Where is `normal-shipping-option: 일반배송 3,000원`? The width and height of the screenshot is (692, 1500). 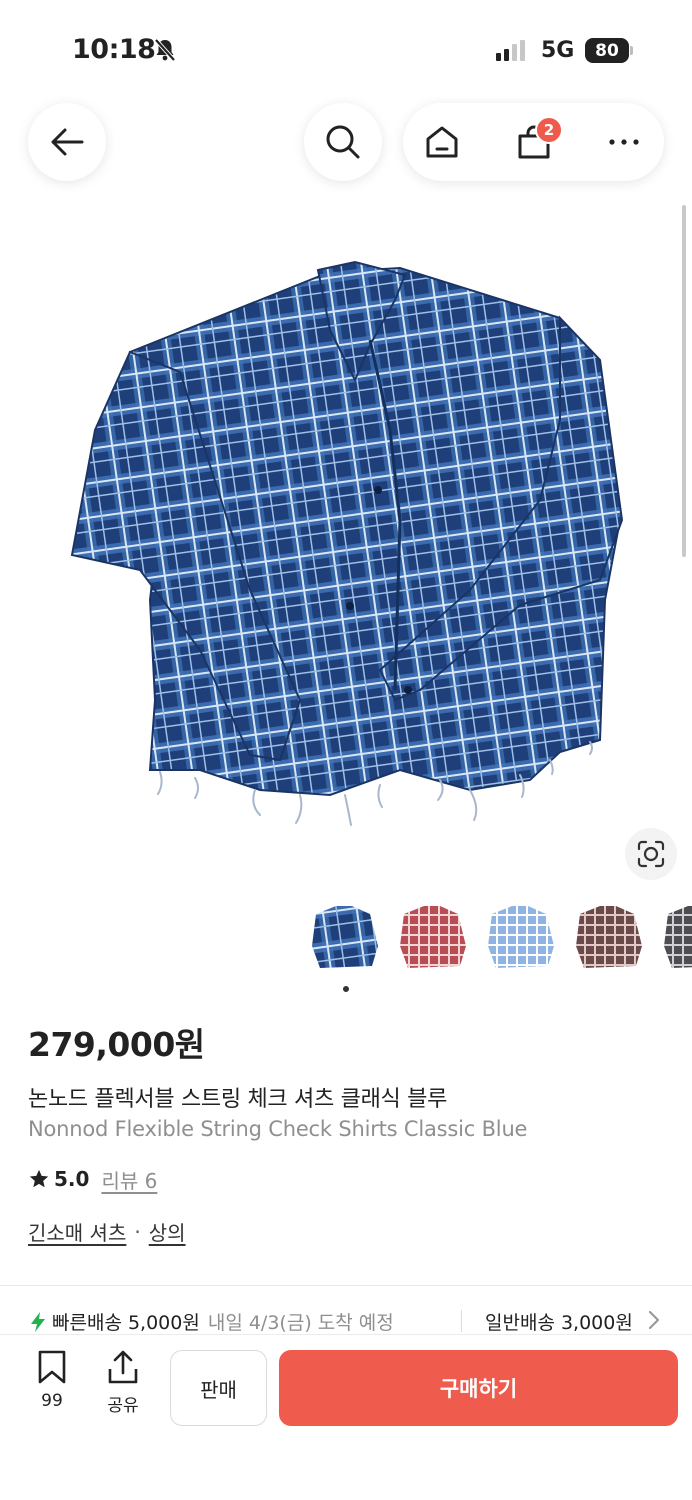
normal-shipping-option: 일반배송 3,000원 is located at coordinates (565, 1321).